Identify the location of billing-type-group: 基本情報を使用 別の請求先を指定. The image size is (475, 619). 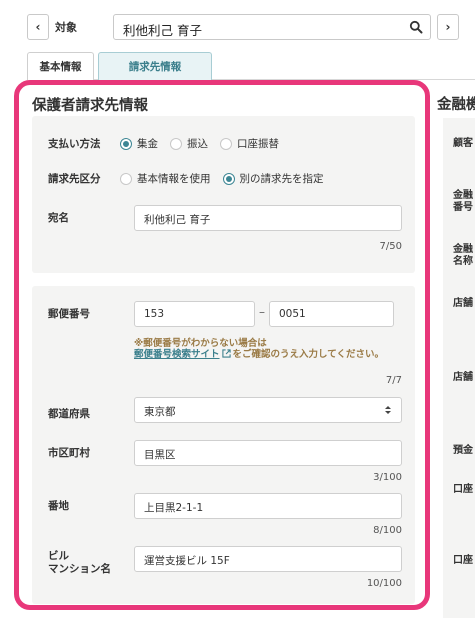
(228, 178).